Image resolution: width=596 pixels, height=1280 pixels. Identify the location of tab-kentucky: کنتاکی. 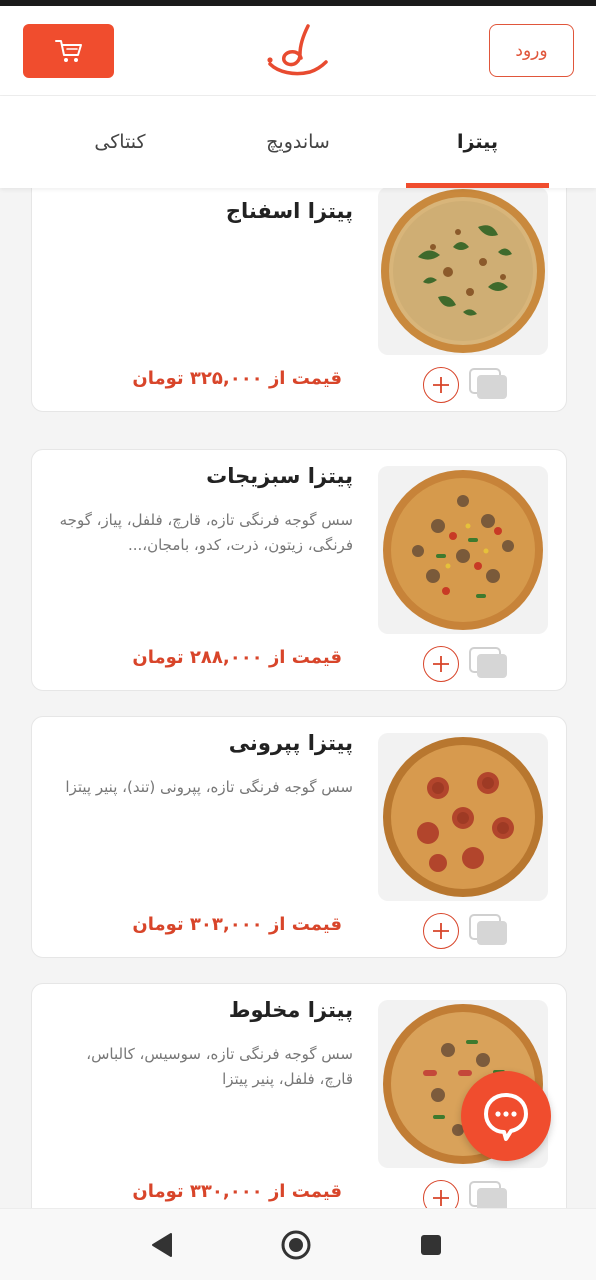
(120, 142).